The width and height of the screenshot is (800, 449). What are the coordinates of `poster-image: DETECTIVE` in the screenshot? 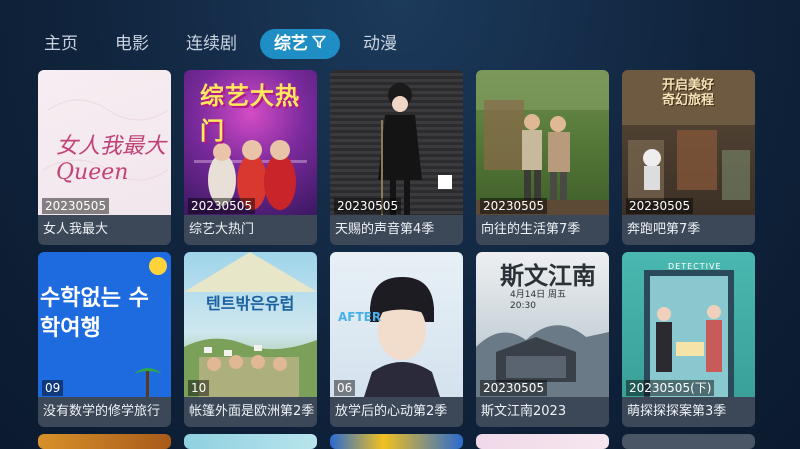 It's located at (688, 324).